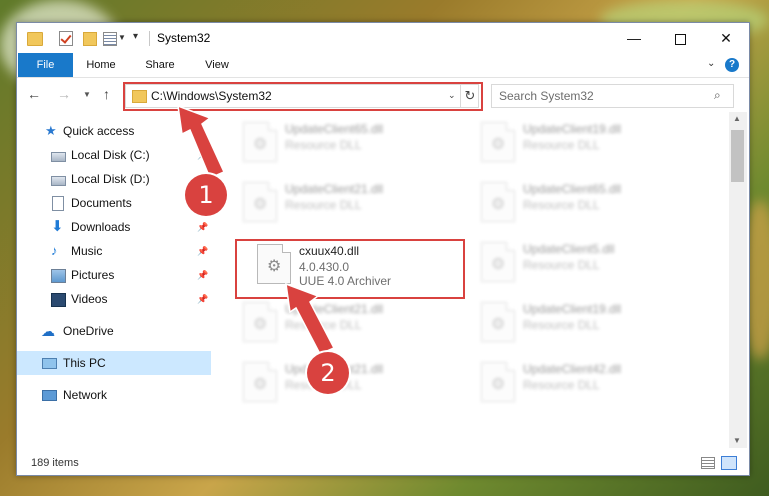 This screenshot has width=769, height=496. I want to click on annotation-arrows, so click(256, 229).